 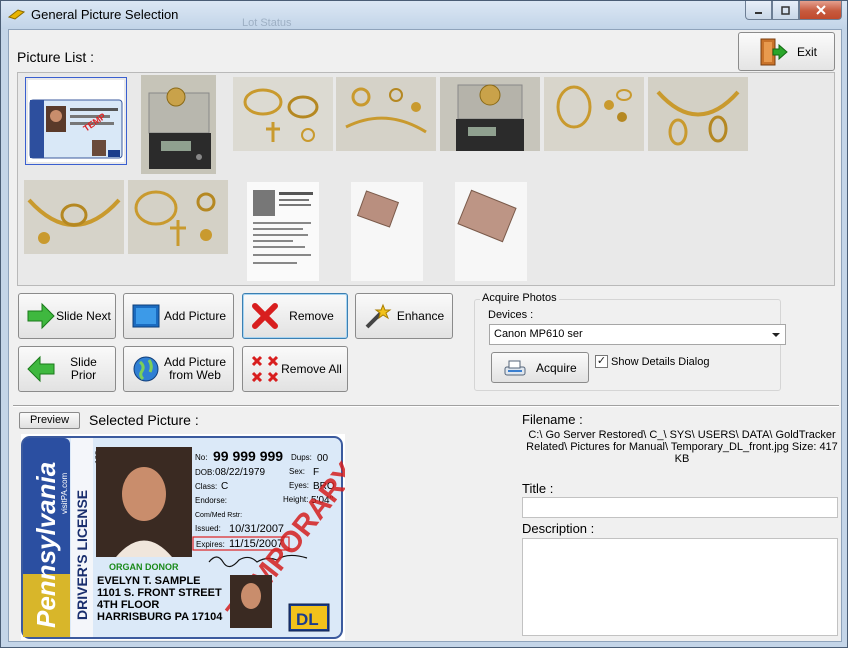 I want to click on exit-button: Exit, so click(x=786, y=51).